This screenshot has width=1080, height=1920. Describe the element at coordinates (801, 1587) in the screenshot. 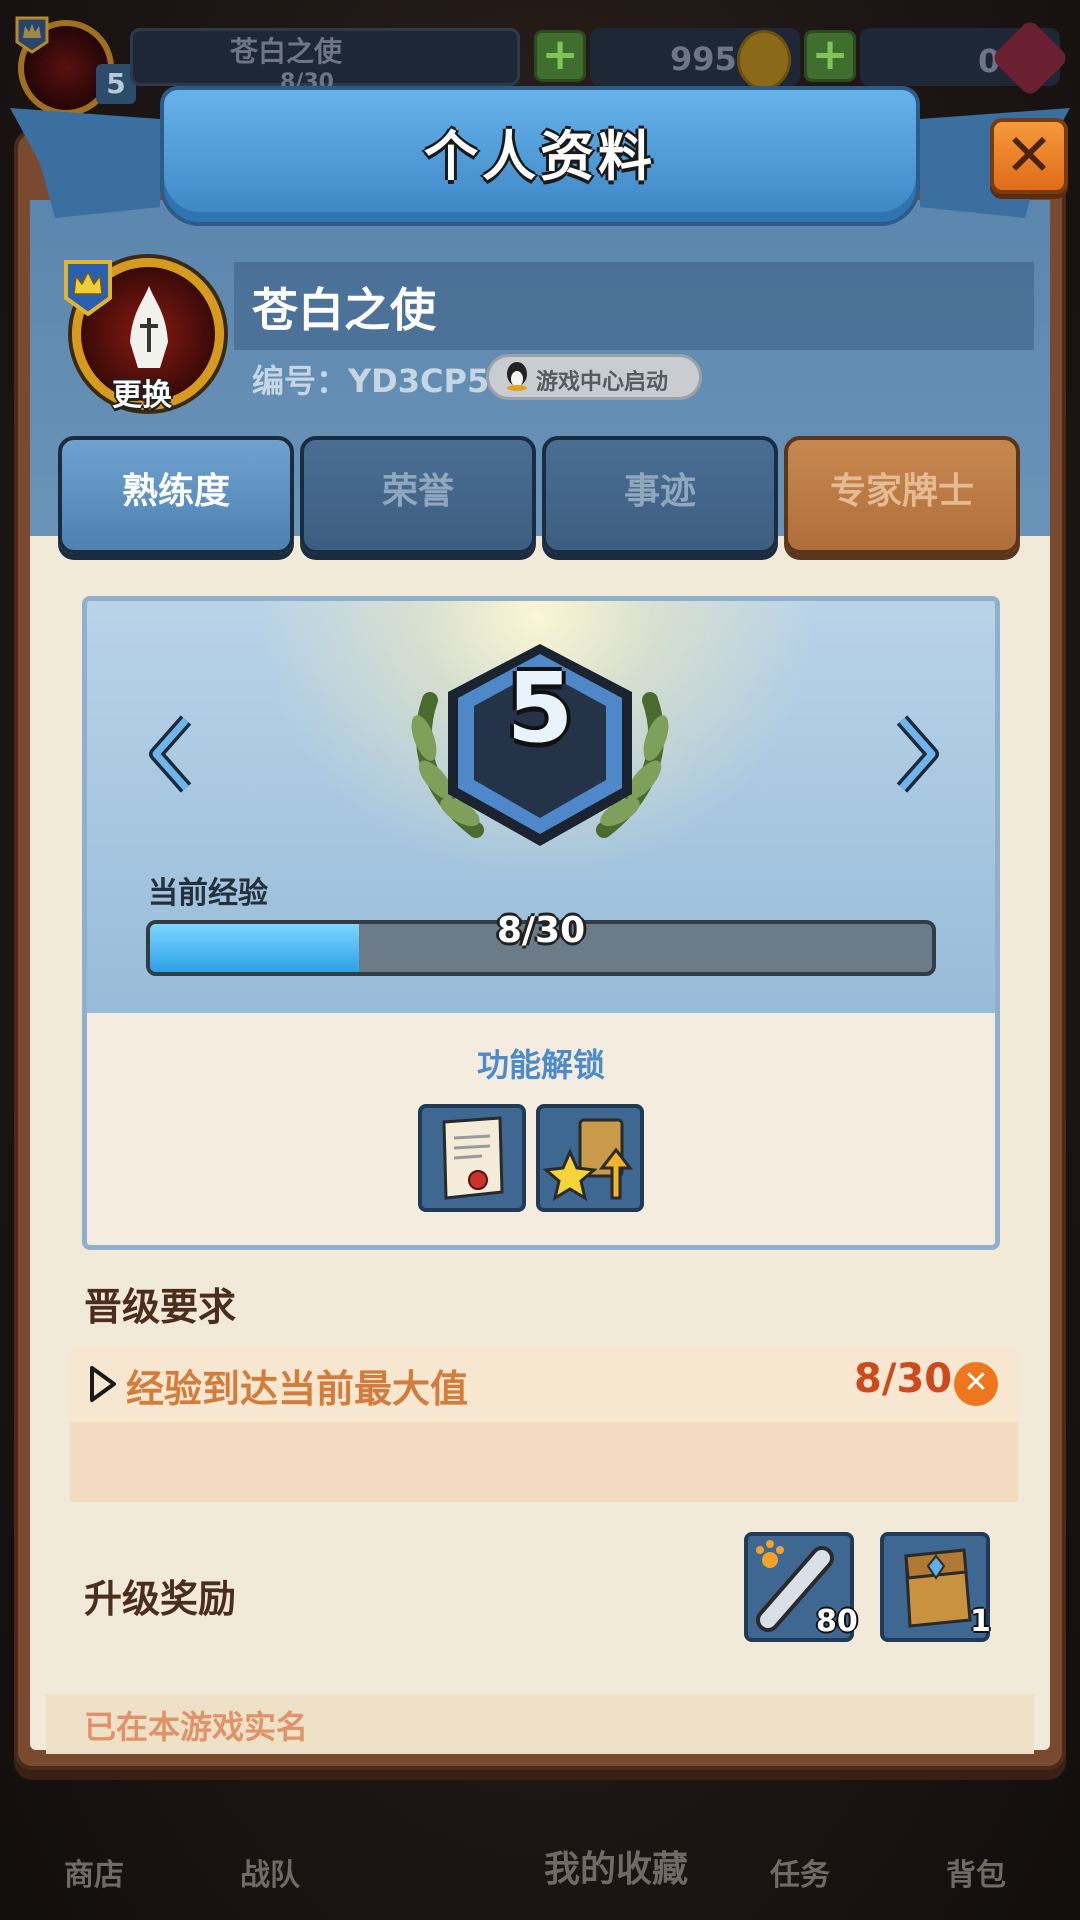

I see `reward-item-paw-scroll: 80` at that location.